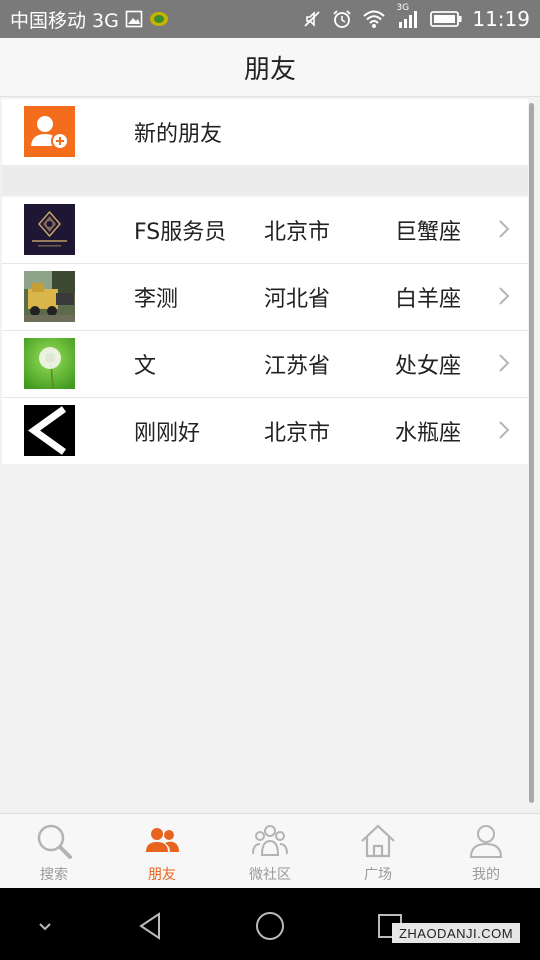 The image size is (540, 960). What do you see at coordinates (270, 875) in the screenshot?
I see `tab-label: 微社区` at bounding box center [270, 875].